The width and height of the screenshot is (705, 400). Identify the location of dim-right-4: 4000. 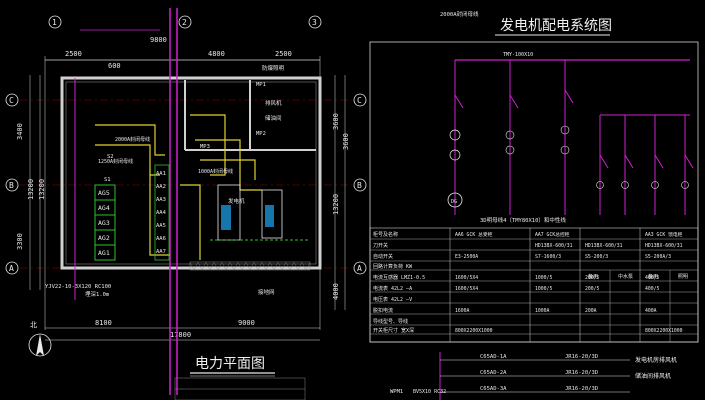
(336, 291).